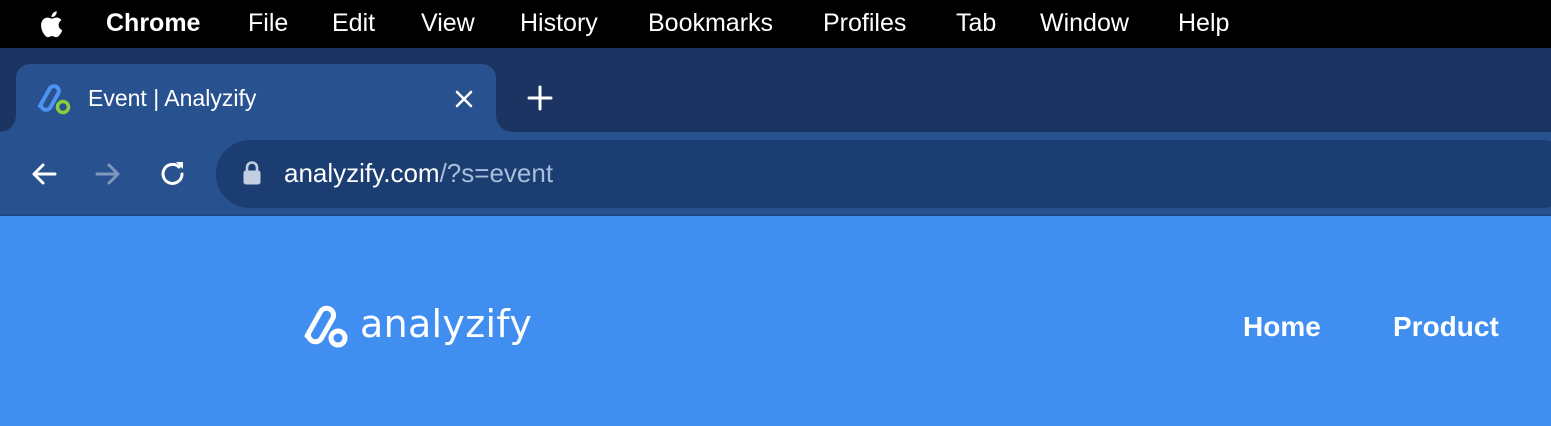 This screenshot has width=1551, height=426. I want to click on close-icon, so click(464, 99).